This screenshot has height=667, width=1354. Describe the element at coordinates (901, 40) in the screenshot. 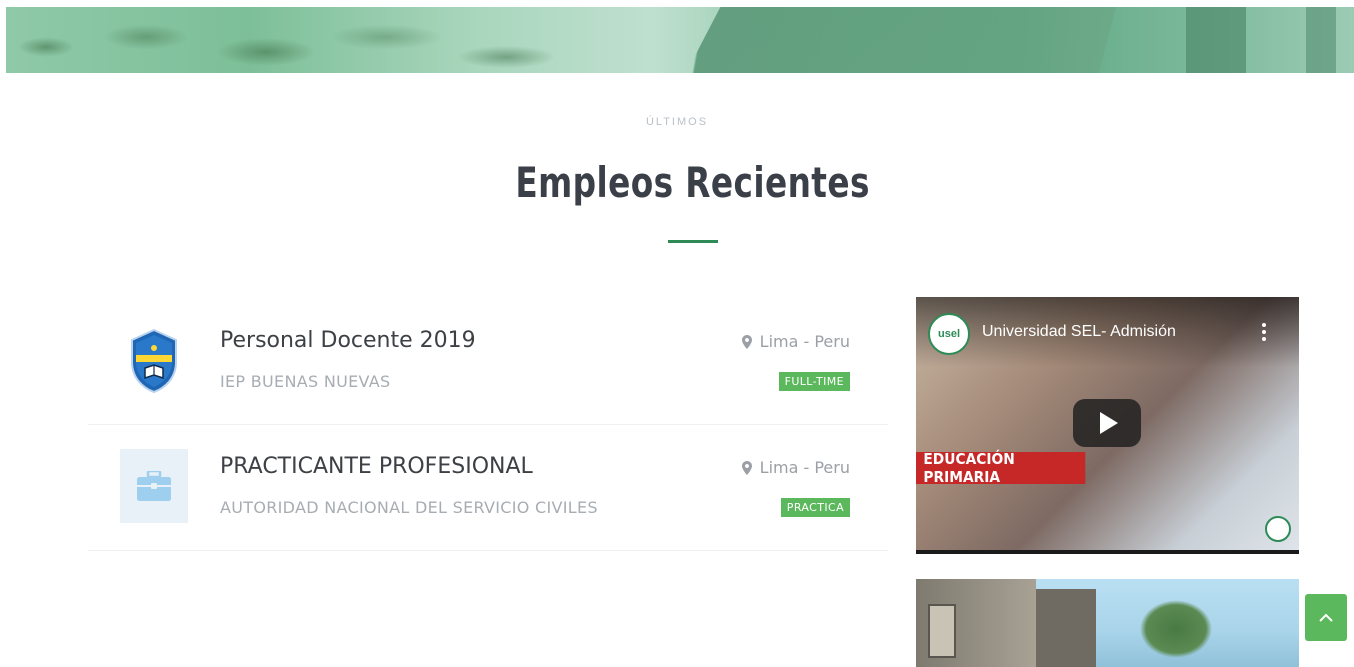

I see `hero-building` at that location.